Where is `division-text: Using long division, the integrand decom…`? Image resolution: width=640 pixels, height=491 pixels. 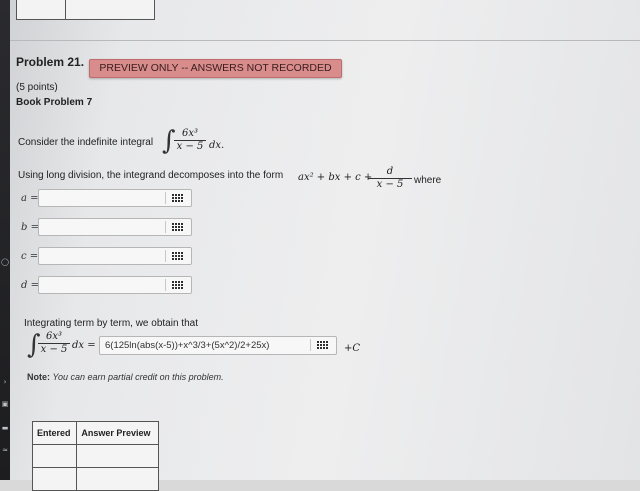 division-text: Using long division, the integrand decom… is located at coordinates (151, 175).